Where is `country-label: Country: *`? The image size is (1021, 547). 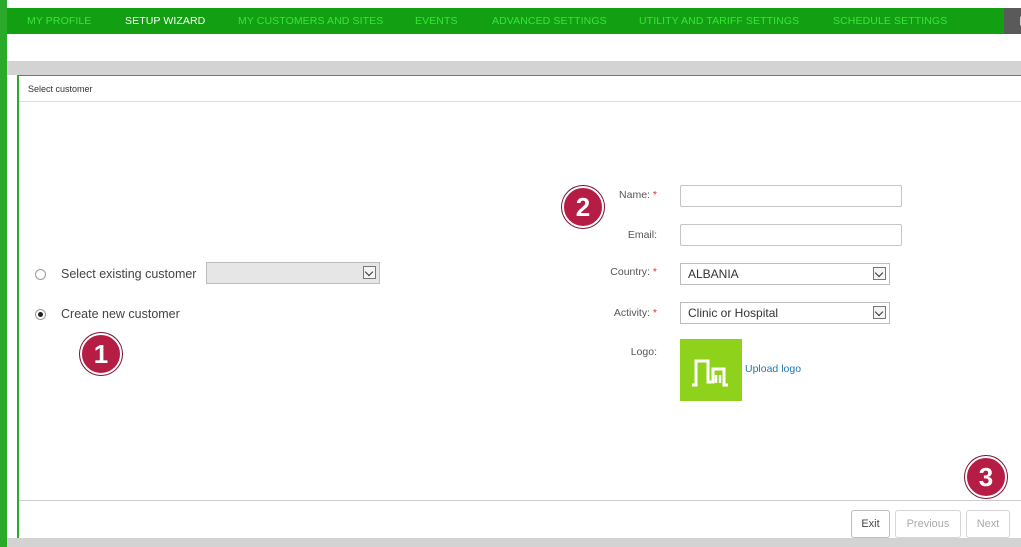 country-label: Country: * is located at coordinates (602, 272).